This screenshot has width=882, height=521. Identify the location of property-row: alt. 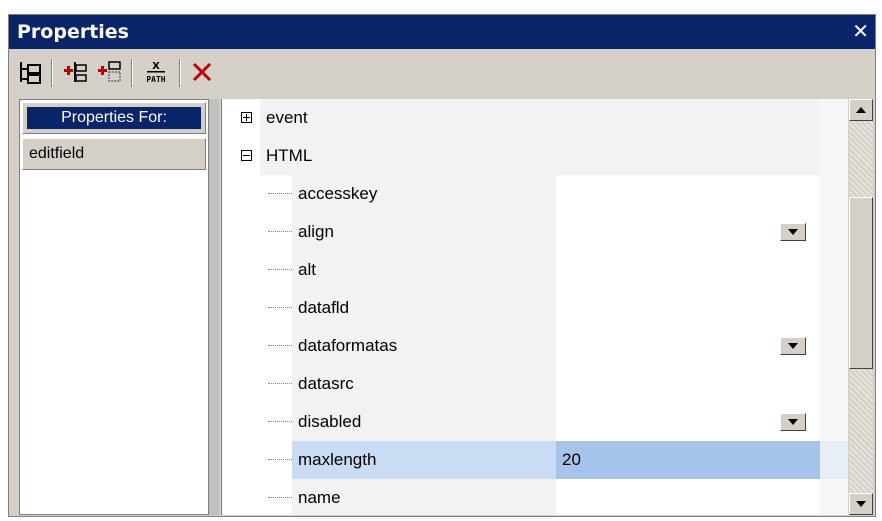
(535, 270).